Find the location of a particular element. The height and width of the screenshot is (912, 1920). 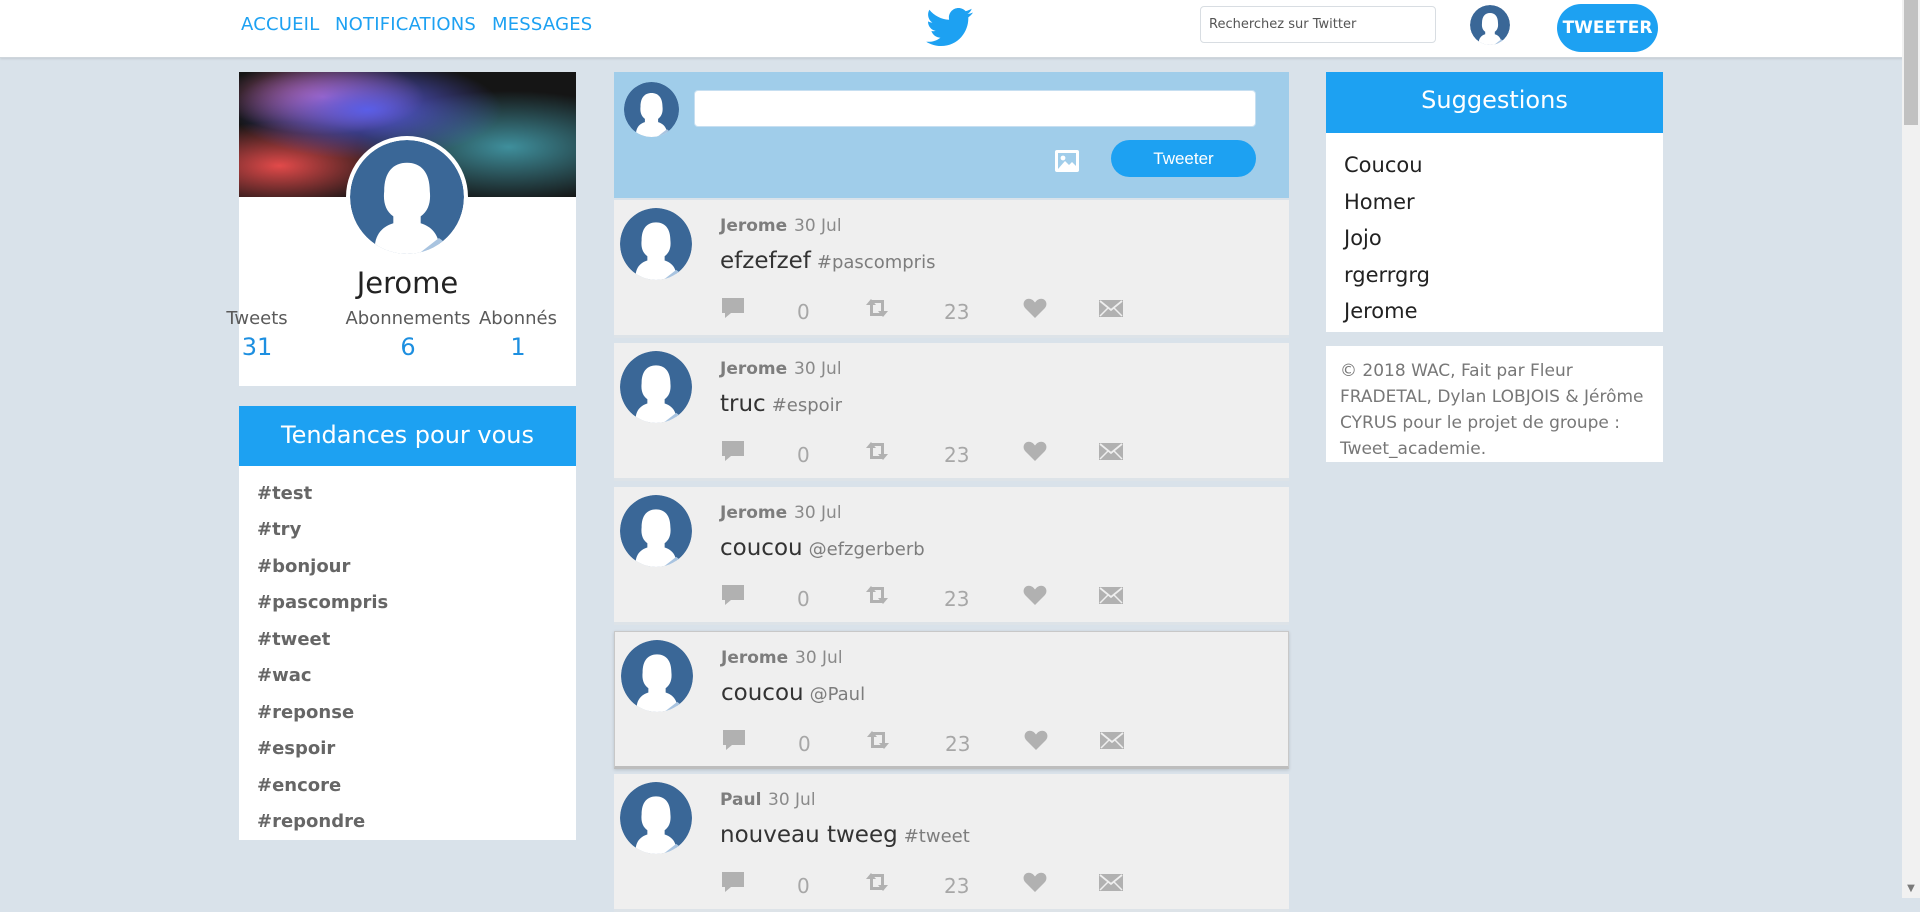

scrollbar-thumb is located at coordinates (1911, 62).